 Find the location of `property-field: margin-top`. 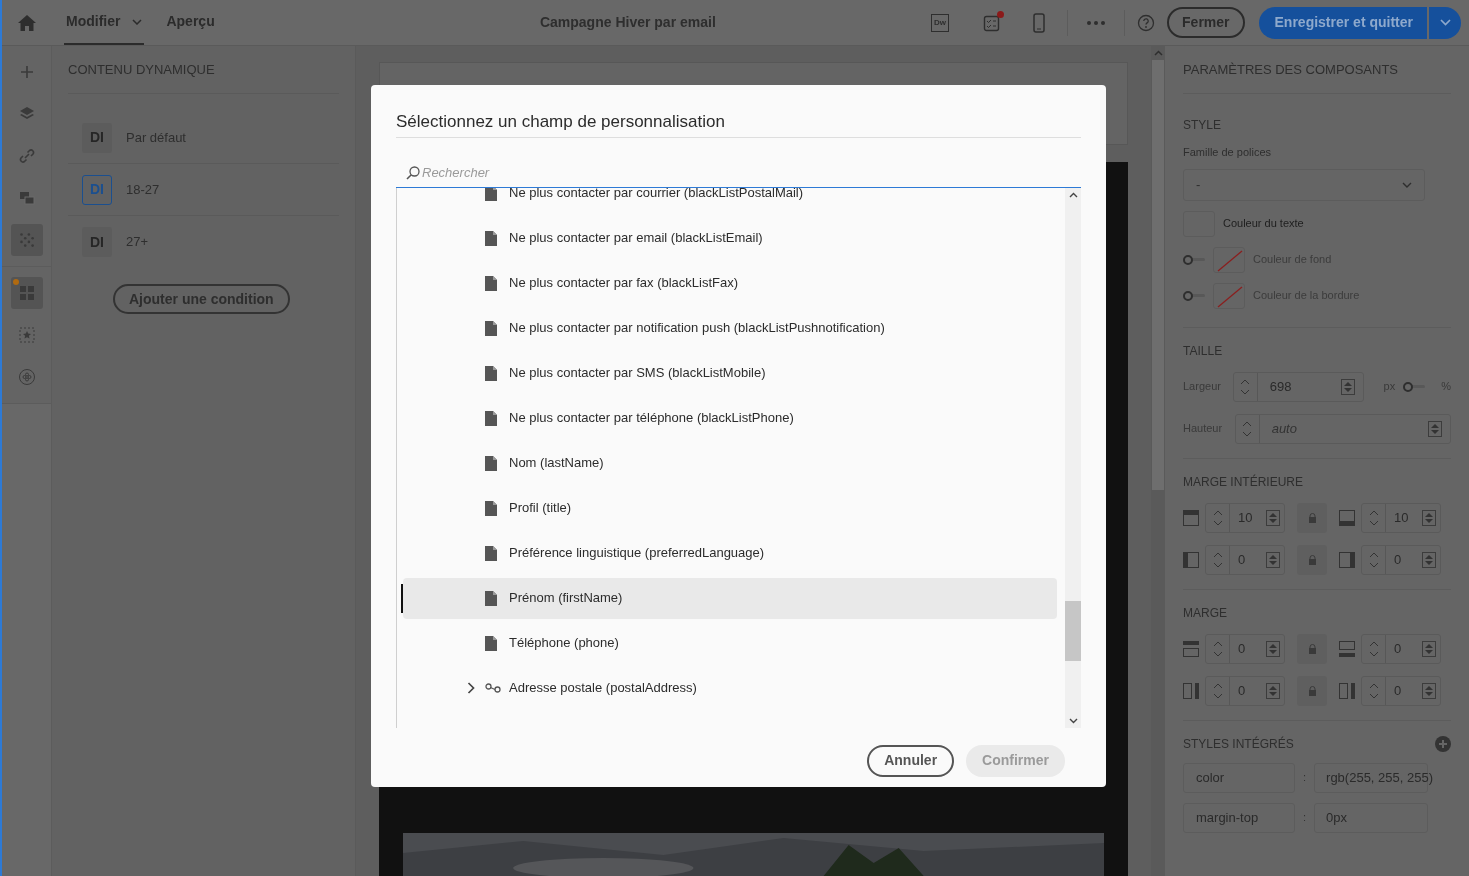

property-field: margin-top is located at coordinates (1239, 817).